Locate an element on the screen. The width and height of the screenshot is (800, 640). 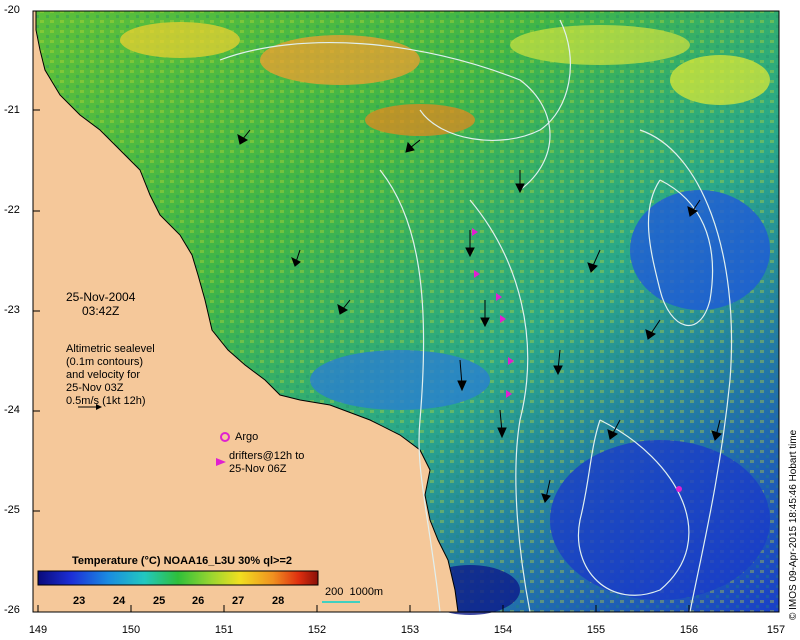
lat-tick: -21 is located at coordinates (12, 110).